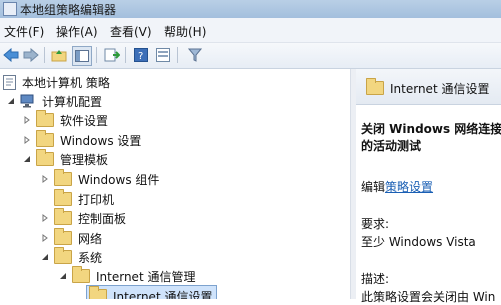  I want to click on details-header: Internet 通信设置, so click(428, 87).